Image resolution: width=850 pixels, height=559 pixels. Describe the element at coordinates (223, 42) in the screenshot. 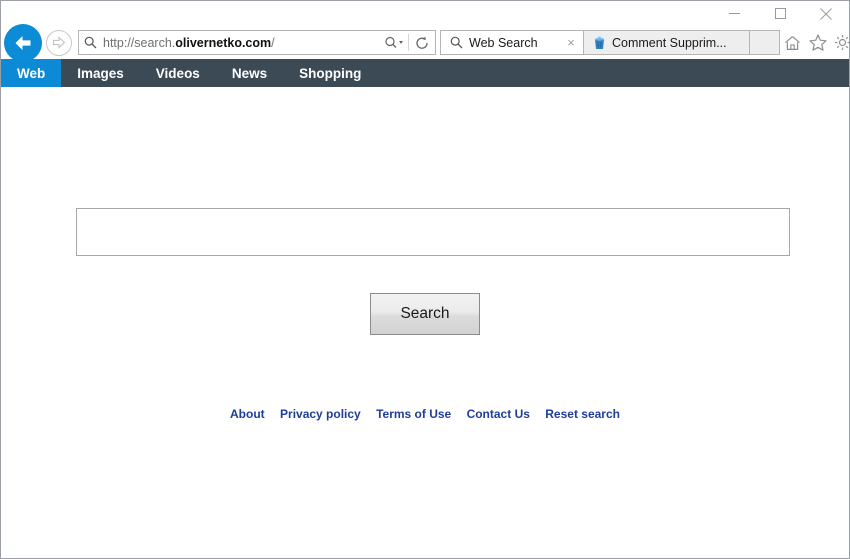

I see `url-domain: olivernetko.com` at that location.